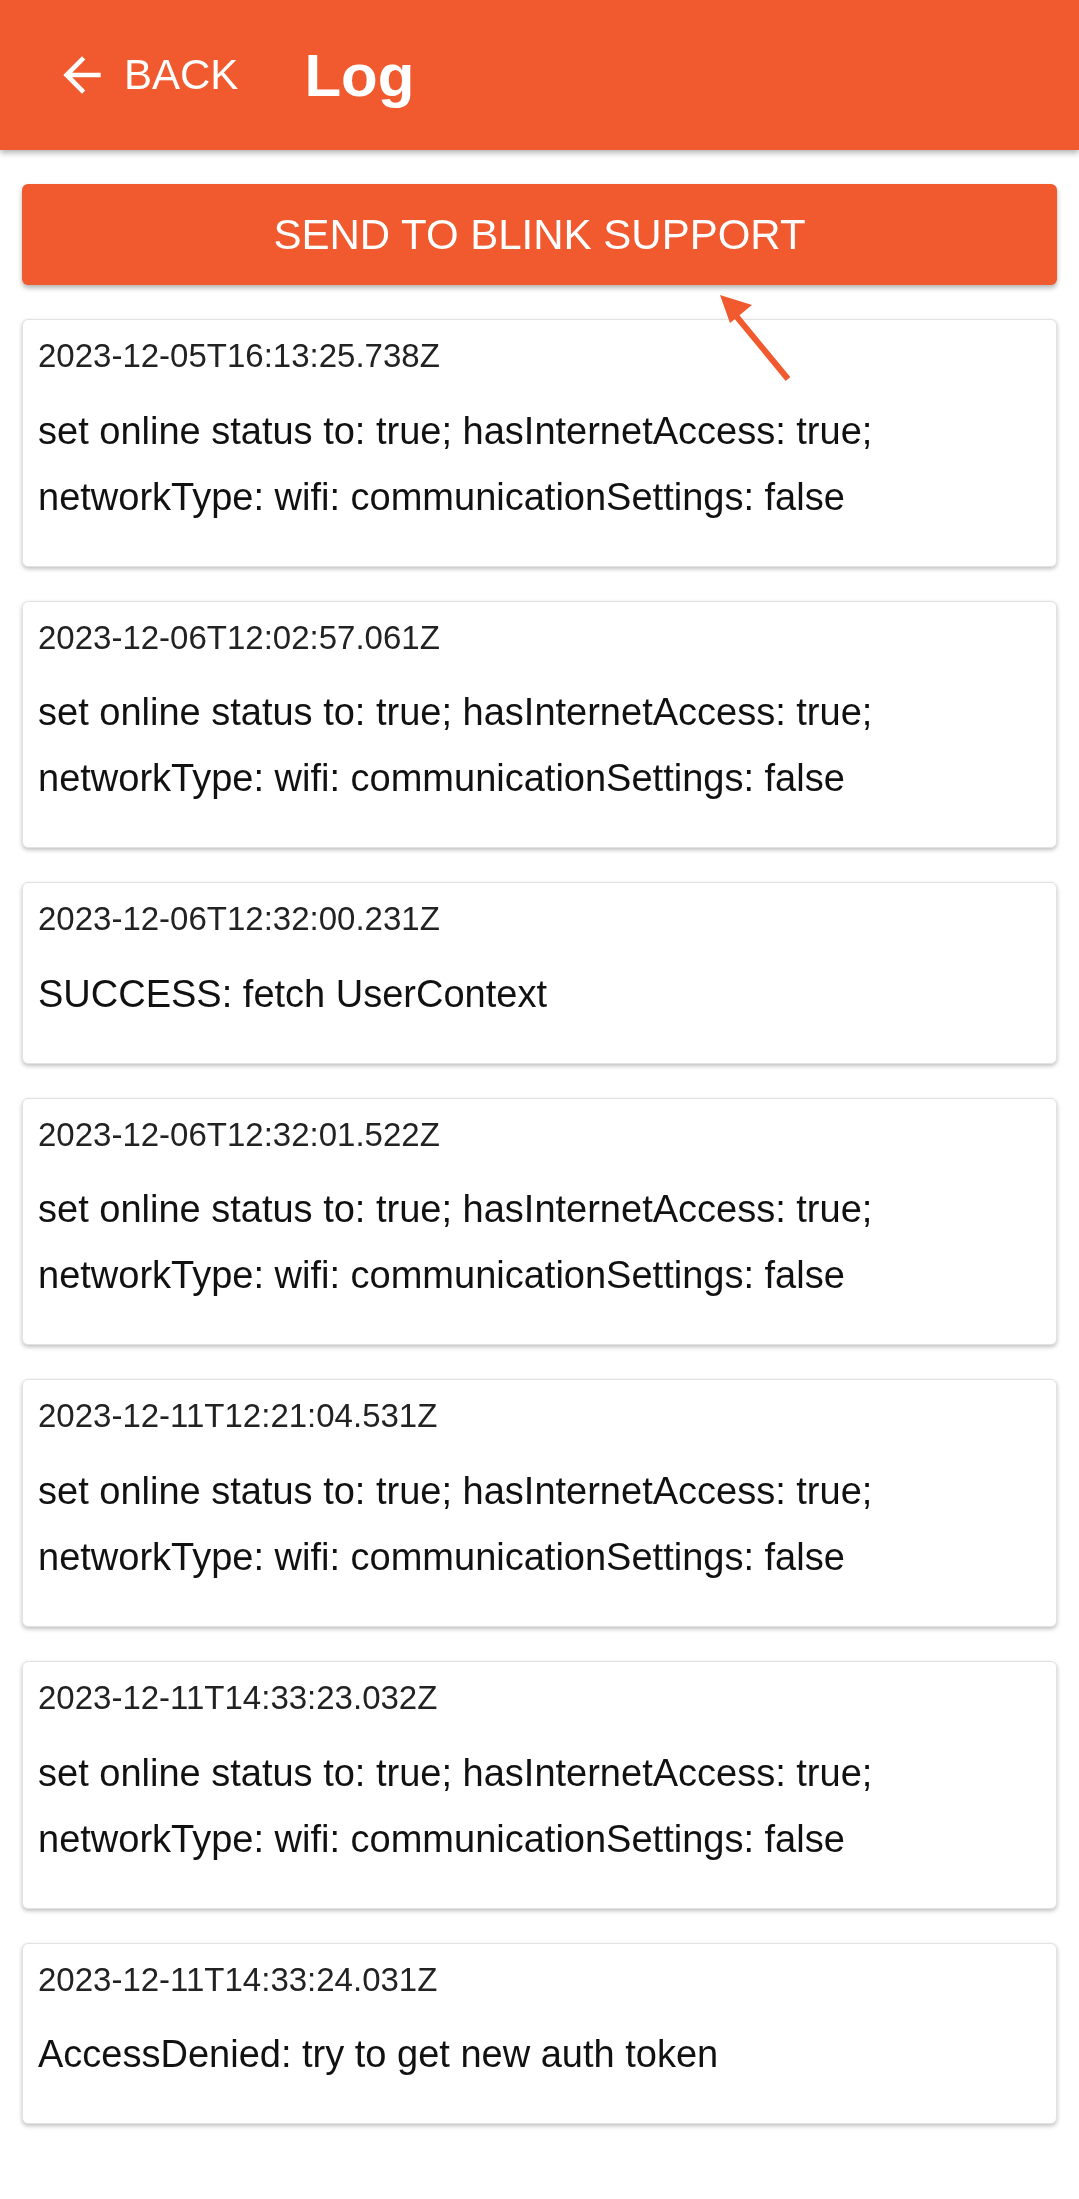  Describe the element at coordinates (239, 1134) in the screenshot. I see `log-timestamp: 2023-12-06T12:32:01.522Z` at that location.